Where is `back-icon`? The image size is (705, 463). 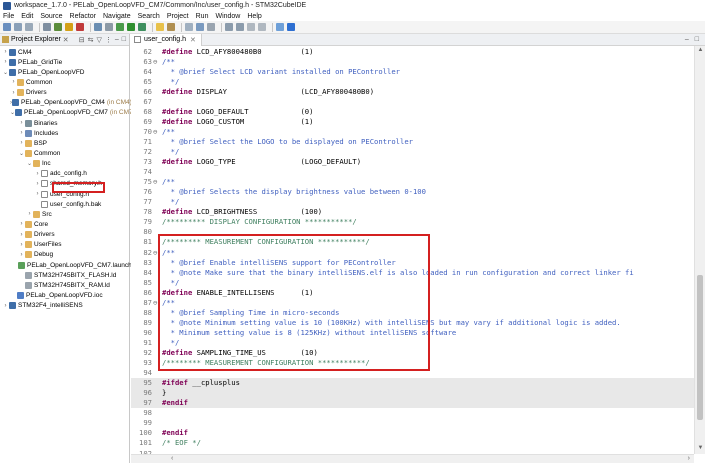 back-icon is located at coordinates (251, 27).